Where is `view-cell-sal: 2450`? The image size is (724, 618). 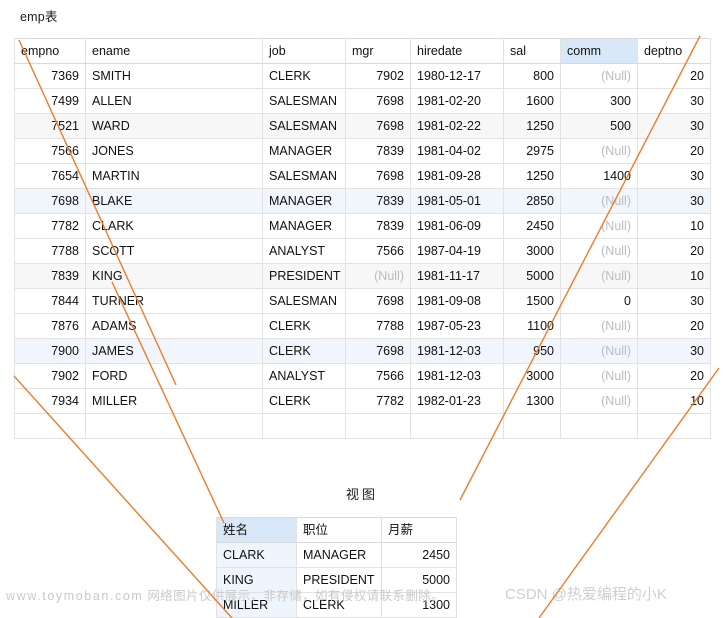 view-cell-sal: 2450 is located at coordinates (419, 555).